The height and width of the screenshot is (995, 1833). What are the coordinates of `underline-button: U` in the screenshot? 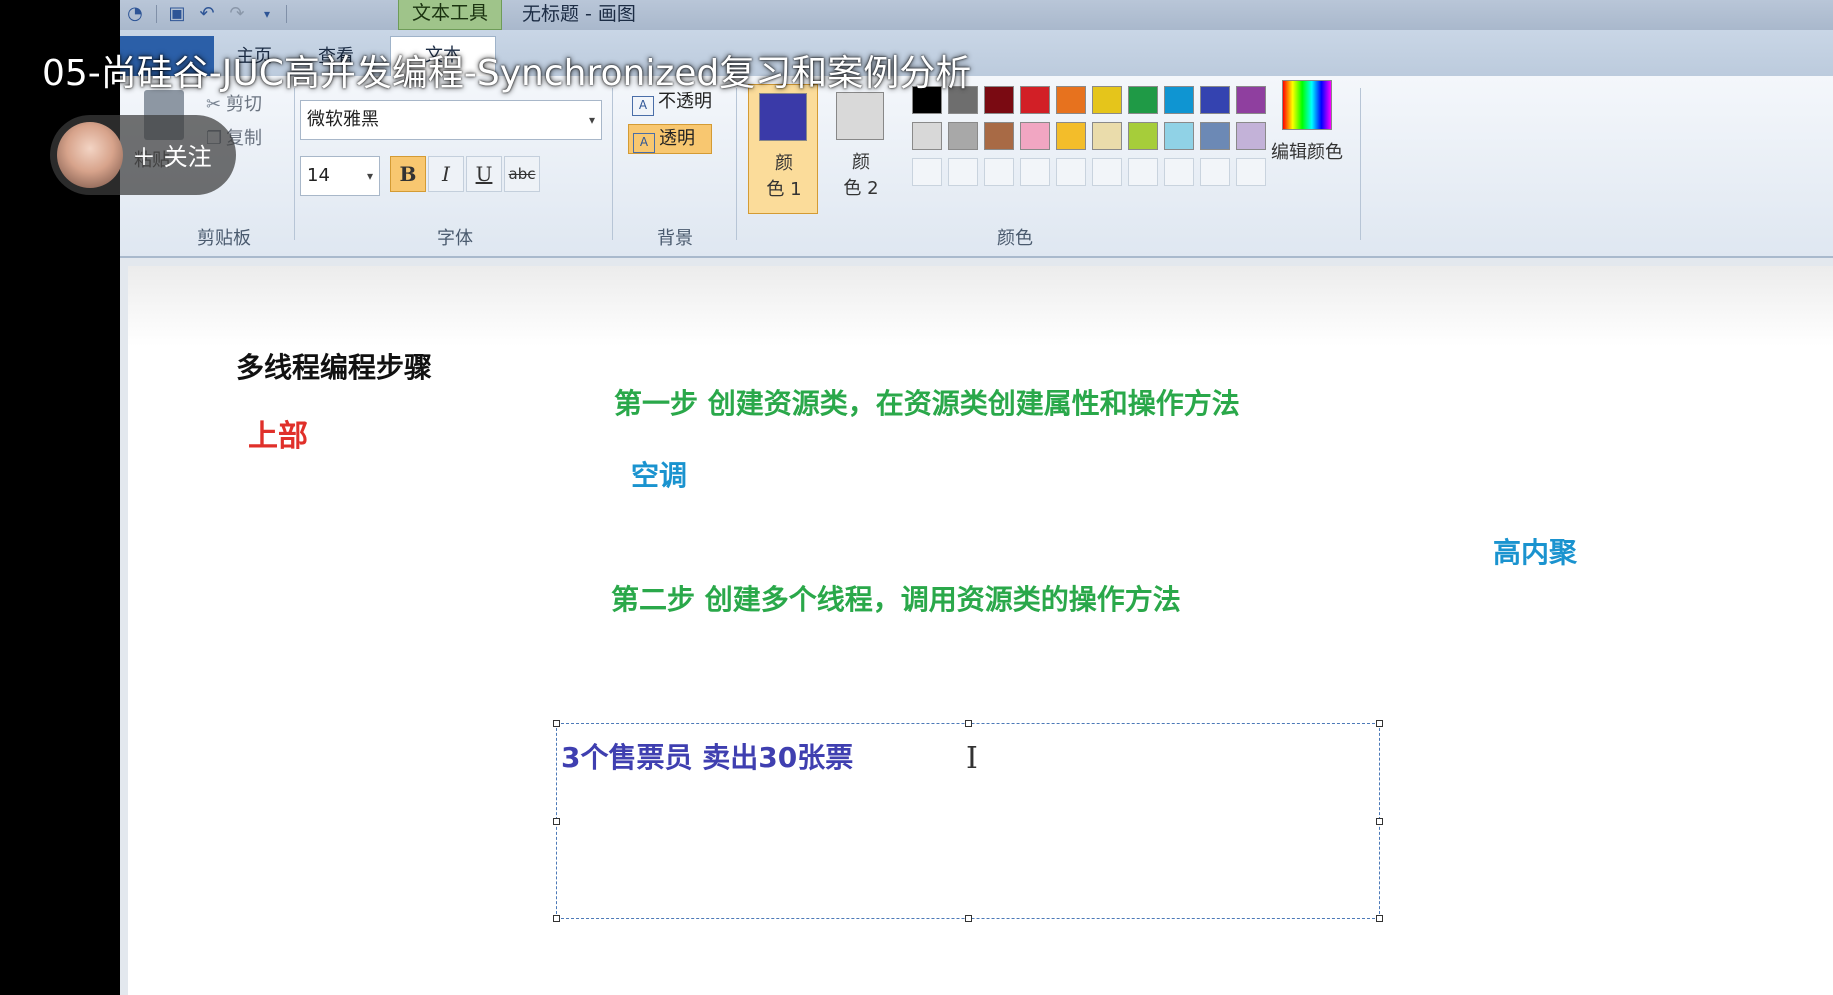 It's located at (484, 174).